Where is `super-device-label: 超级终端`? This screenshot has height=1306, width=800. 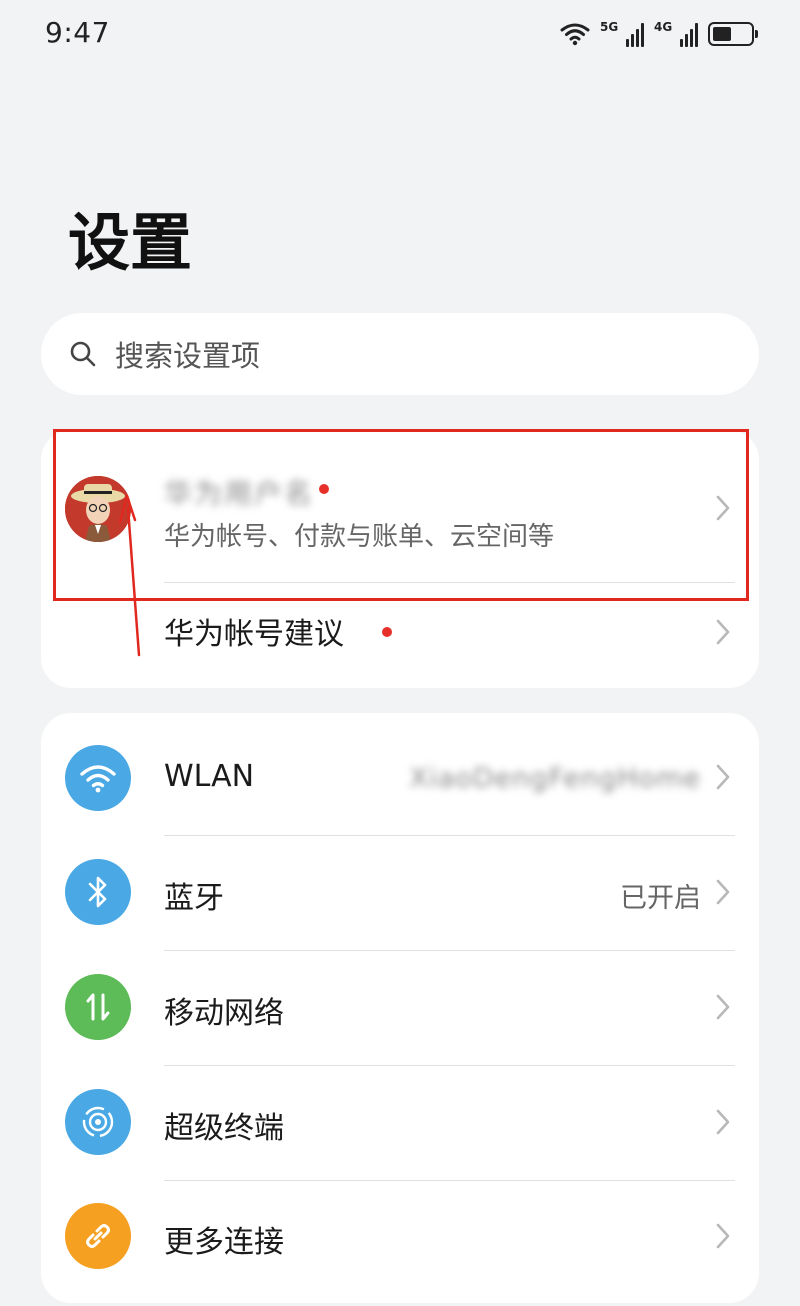 super-device-label: 超级终端 is located at coordinates (224, 1128).